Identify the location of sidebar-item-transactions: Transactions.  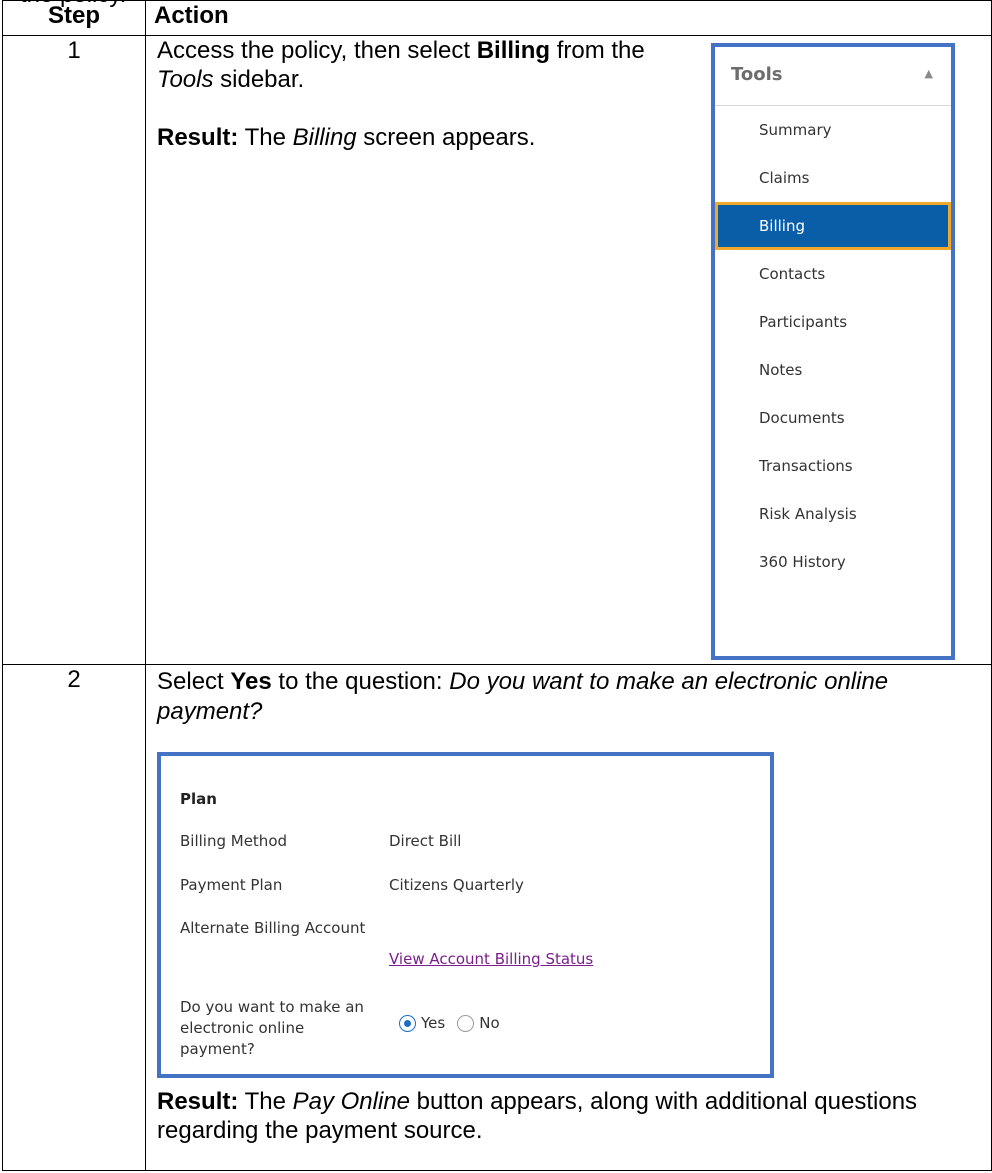
(833, 466).